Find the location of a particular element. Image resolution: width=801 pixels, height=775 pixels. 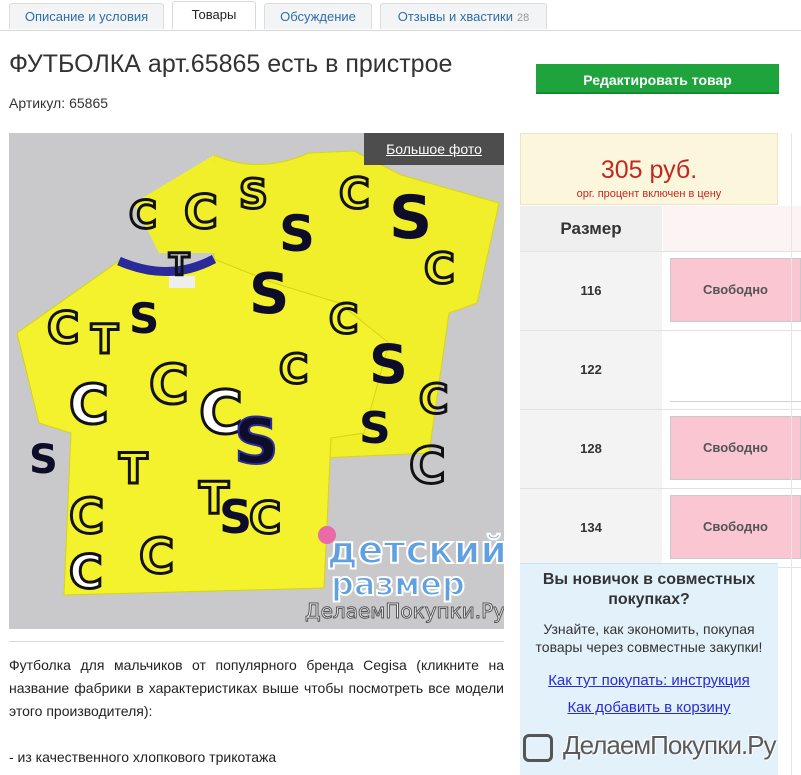

photo-watermark-site: ДелаемПокупки.Ру is located at coordinates (404, 611).